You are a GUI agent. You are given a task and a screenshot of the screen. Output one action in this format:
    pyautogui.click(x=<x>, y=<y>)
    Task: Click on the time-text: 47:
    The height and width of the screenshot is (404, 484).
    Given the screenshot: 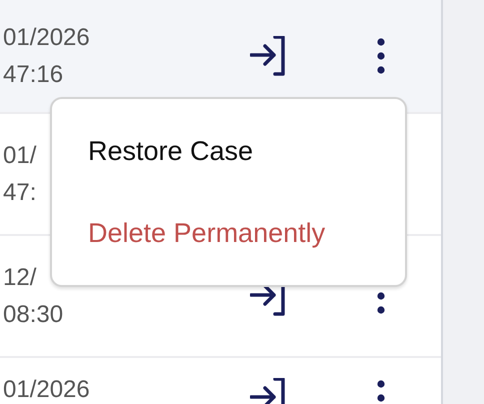 What is the action you would take?
    pyautogui.click(x=19, y=193)
    